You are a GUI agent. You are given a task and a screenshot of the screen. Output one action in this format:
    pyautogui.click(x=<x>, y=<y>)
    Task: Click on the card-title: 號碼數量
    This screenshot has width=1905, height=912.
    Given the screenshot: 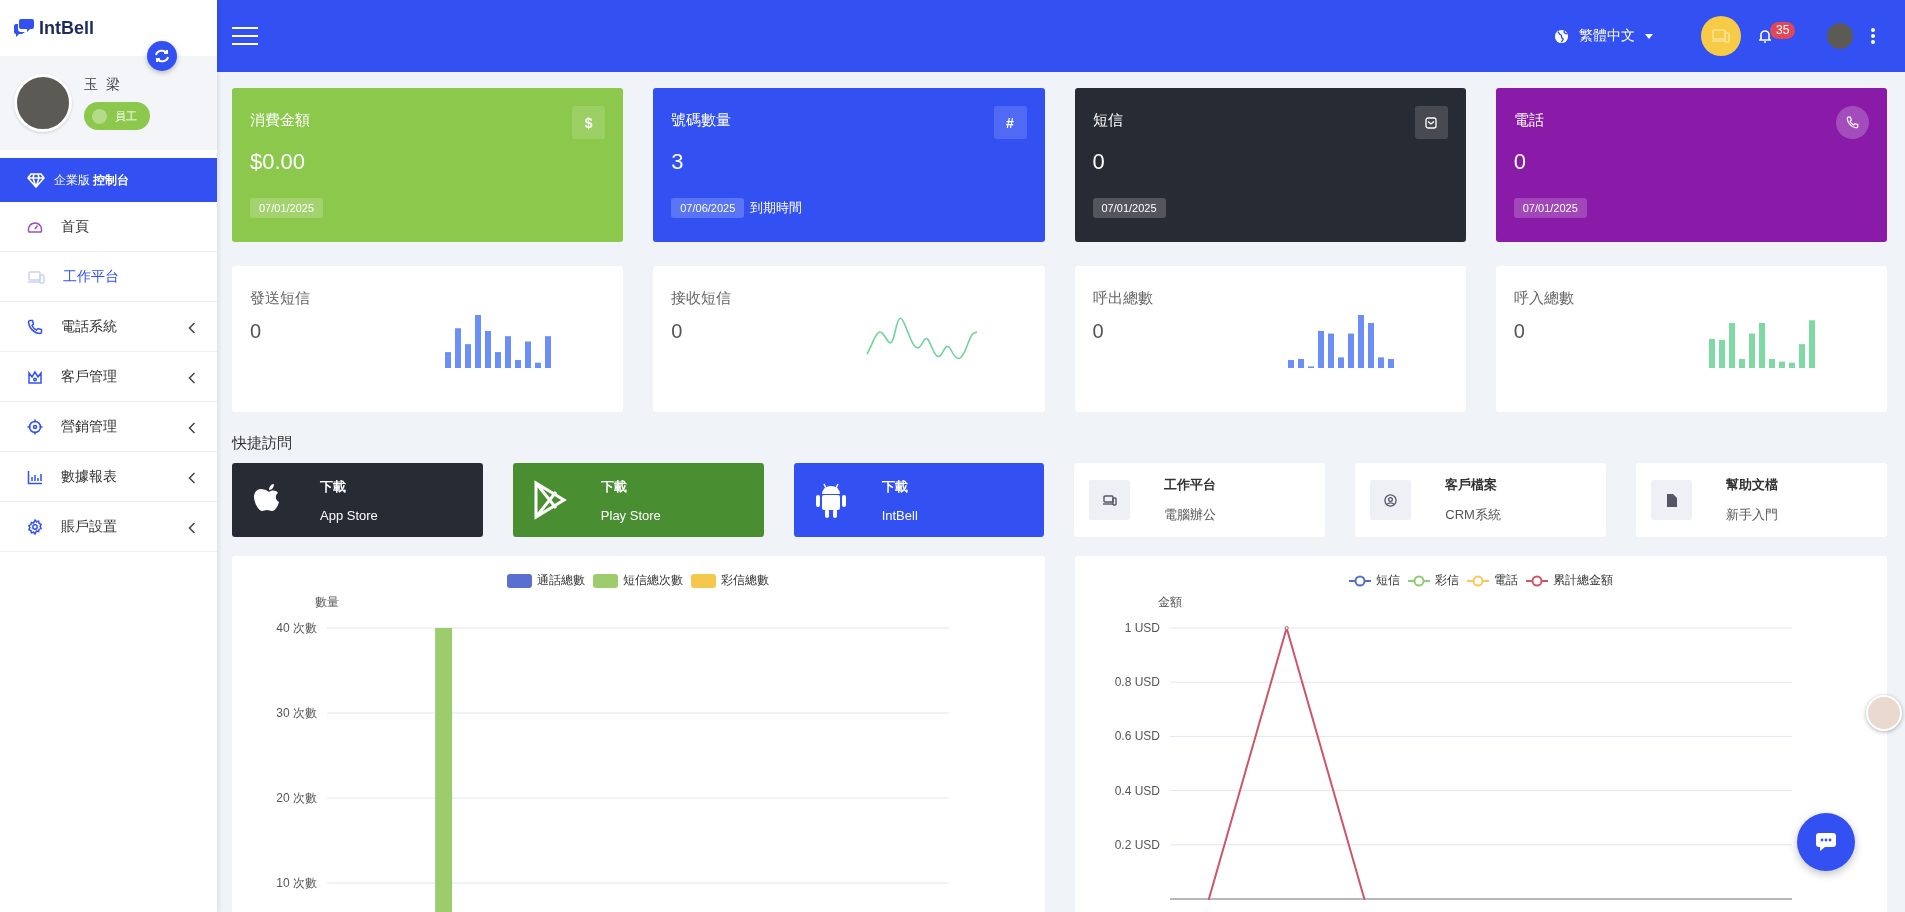 What is the action you would take?
    pyautogui.click(x=701, y=120)
    